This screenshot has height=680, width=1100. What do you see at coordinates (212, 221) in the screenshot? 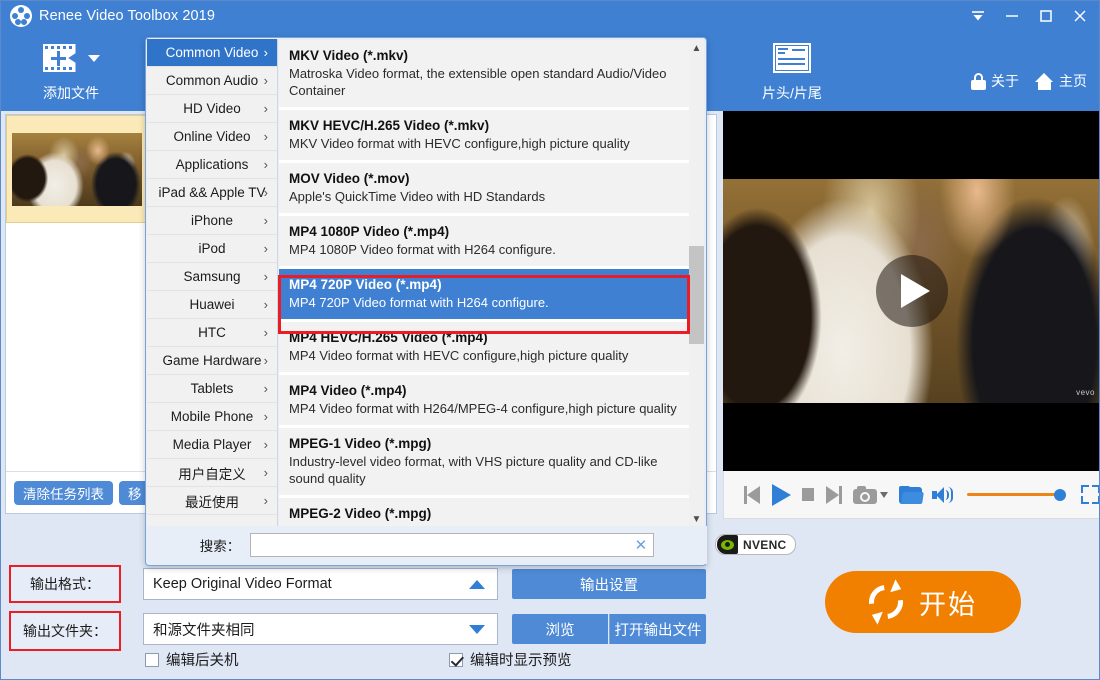
I see `format-category-7: iPhone ›` at bounding box center [212, 221].